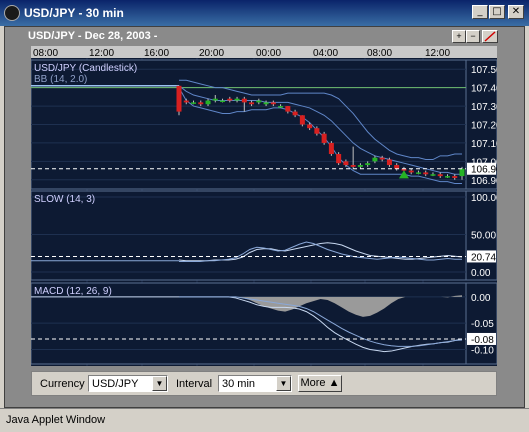 This screenshot has height=432, width=529. What do you see at coordinates (497, 12) in the screenshot?
I see `maximize-button: □` at bounding box center [497, 12].